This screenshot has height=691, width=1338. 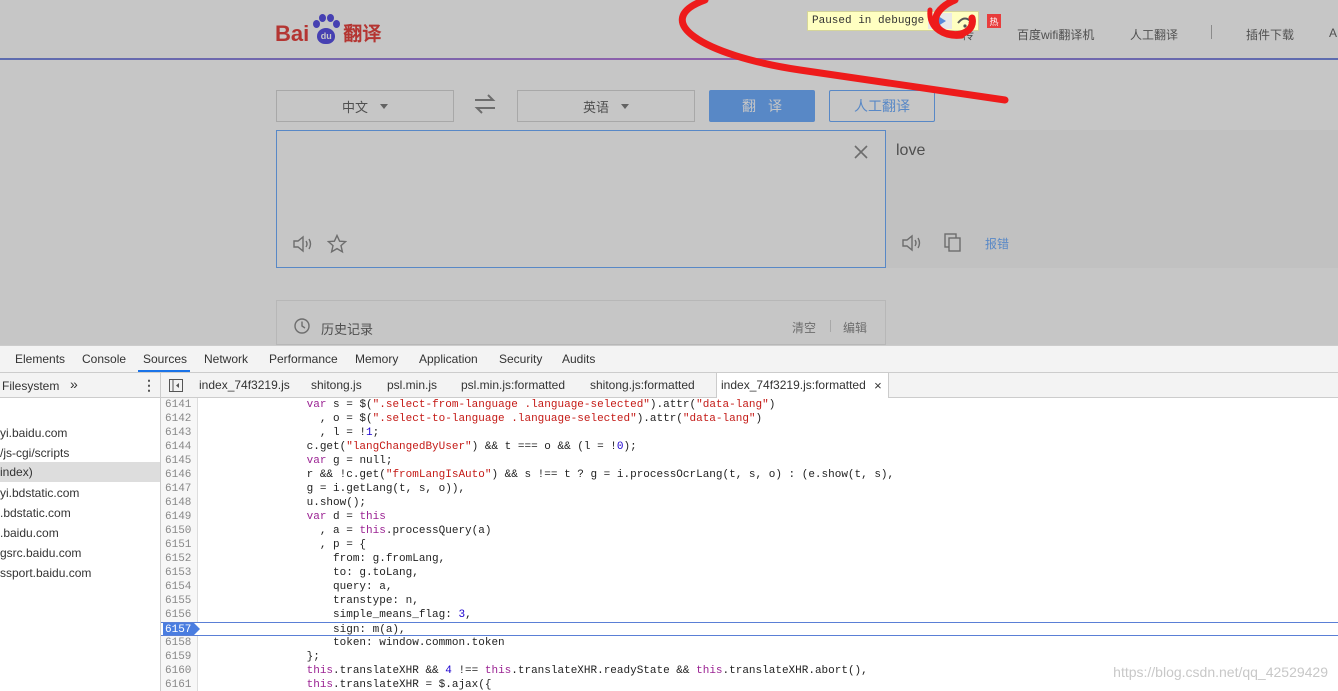 What do you see at coordinates (346, 531) in the screenshot?
I see `code-text: , a = this.processQuery(a)` at bounding box center [346, 531].